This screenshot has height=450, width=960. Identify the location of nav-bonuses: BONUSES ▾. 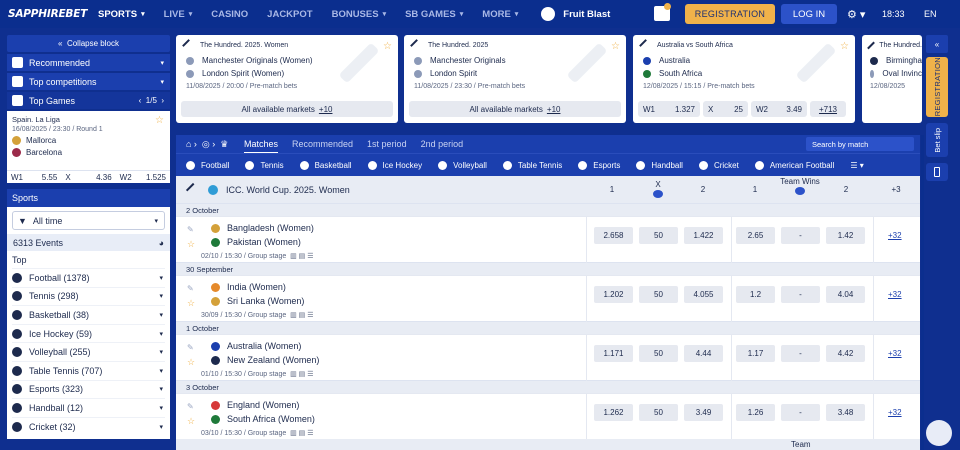
(359, 14).